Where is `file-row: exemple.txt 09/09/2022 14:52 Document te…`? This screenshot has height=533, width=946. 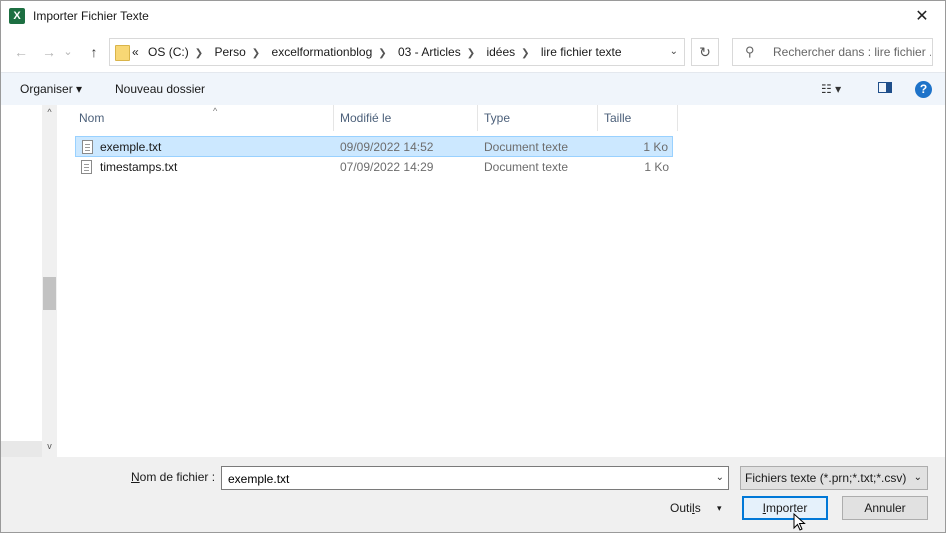 file-row: exemple.txt 09/09/2022 14:52 Document te… is located at coordinates (374, 146).